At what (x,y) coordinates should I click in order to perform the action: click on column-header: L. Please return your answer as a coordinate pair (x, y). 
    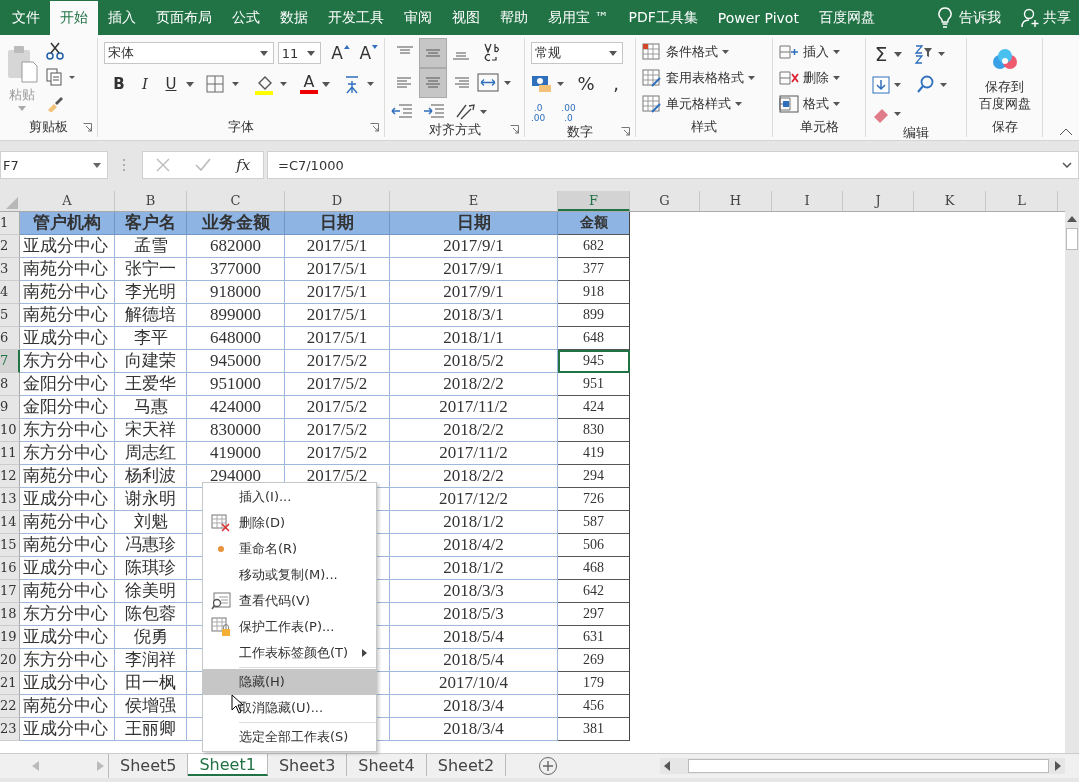
    Looking at the image, I should click on (1022, 201).